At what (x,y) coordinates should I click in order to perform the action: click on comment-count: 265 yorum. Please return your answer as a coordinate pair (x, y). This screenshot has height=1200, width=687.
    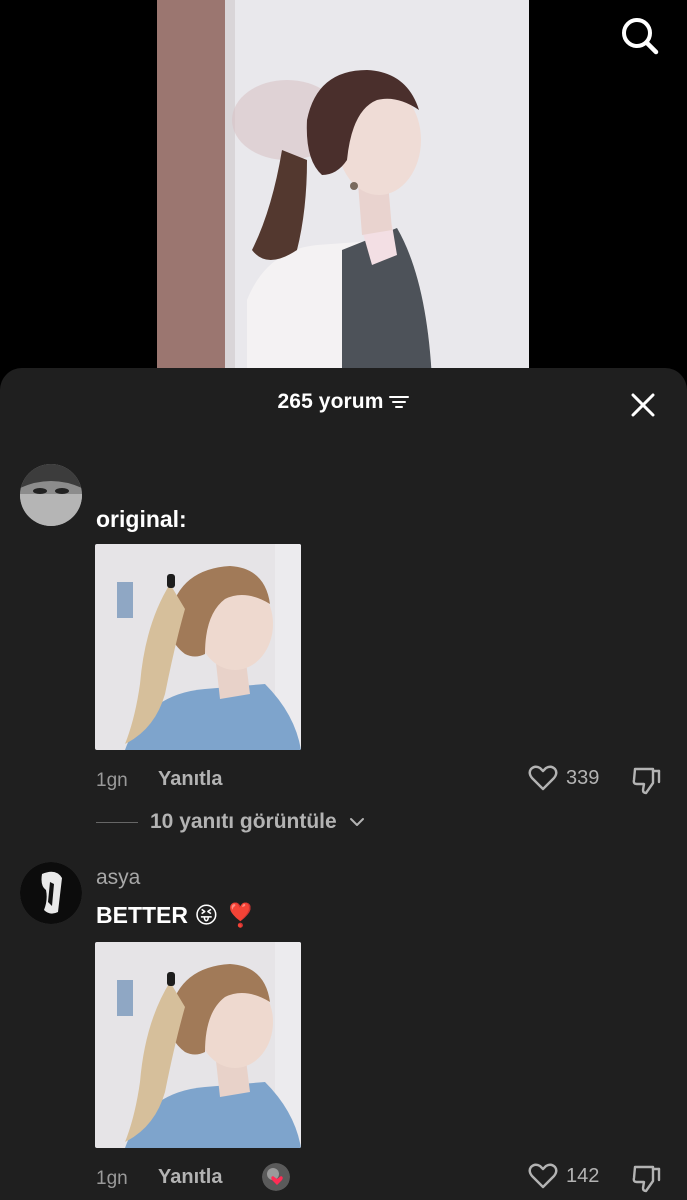
    Looking at the image, I should click on (330, 401).